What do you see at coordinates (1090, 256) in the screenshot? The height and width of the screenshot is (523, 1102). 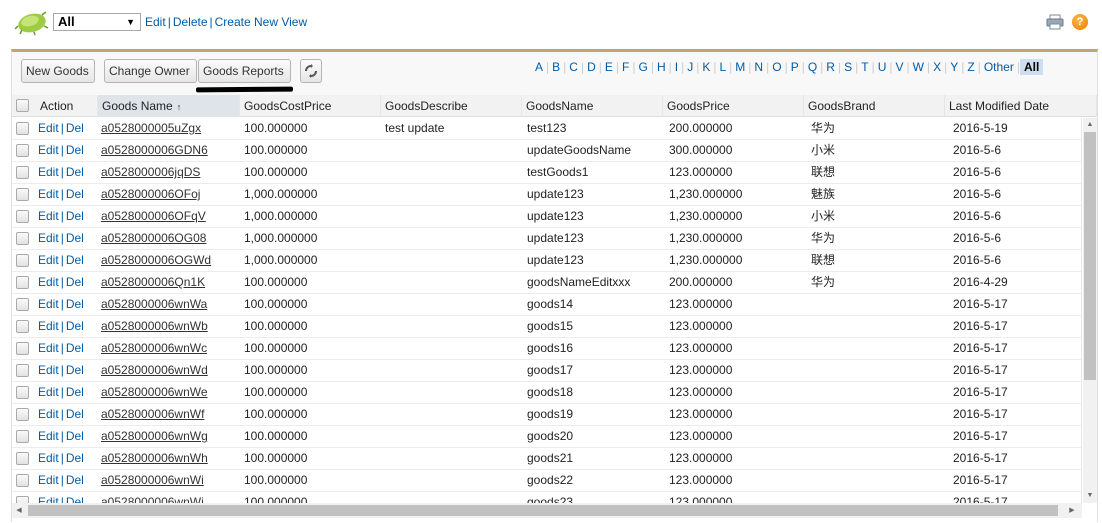 I see `vertical-scroll-thumb` at bounding box center [1090, 256].